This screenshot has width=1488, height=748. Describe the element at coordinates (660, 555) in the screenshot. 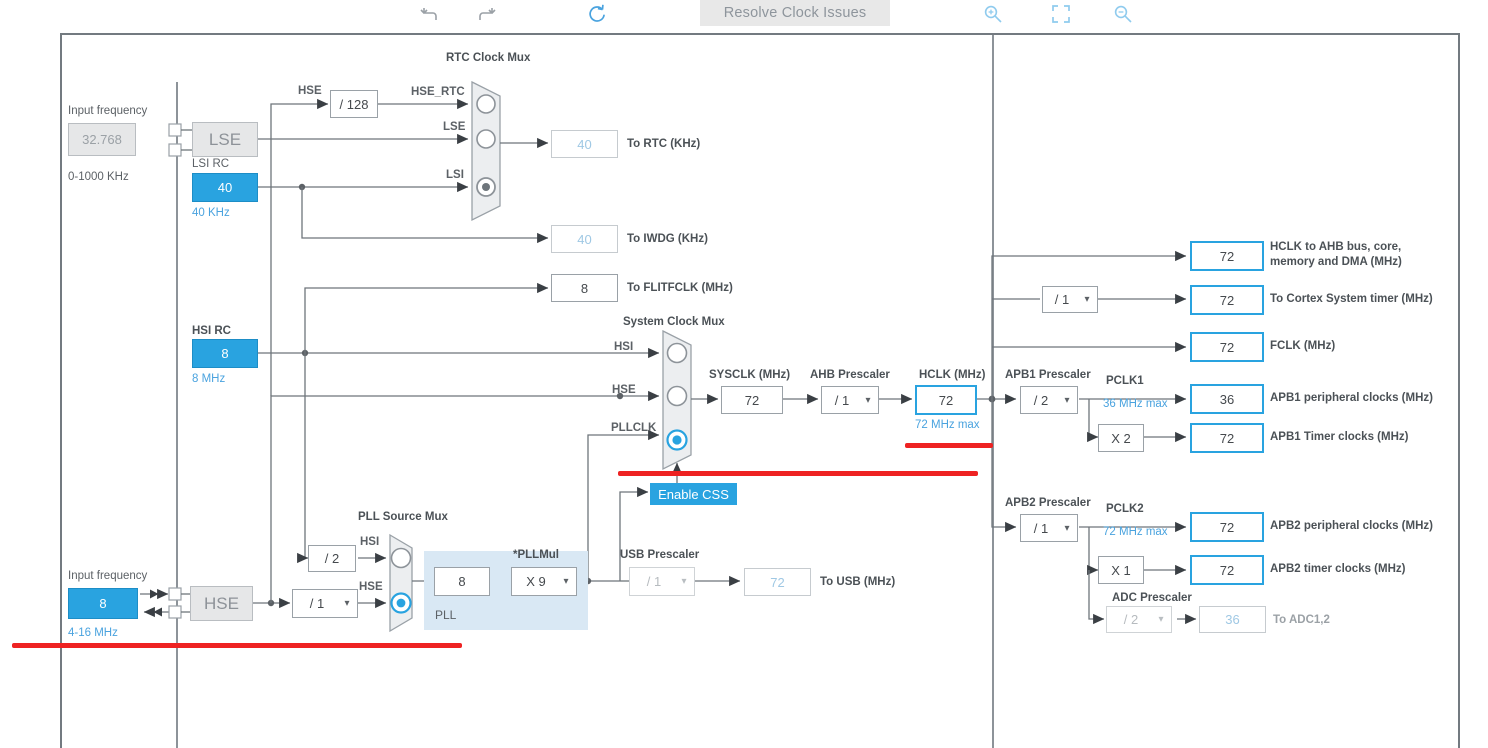

I see `usb-prescaler-title: USB Prescaler` at that location.